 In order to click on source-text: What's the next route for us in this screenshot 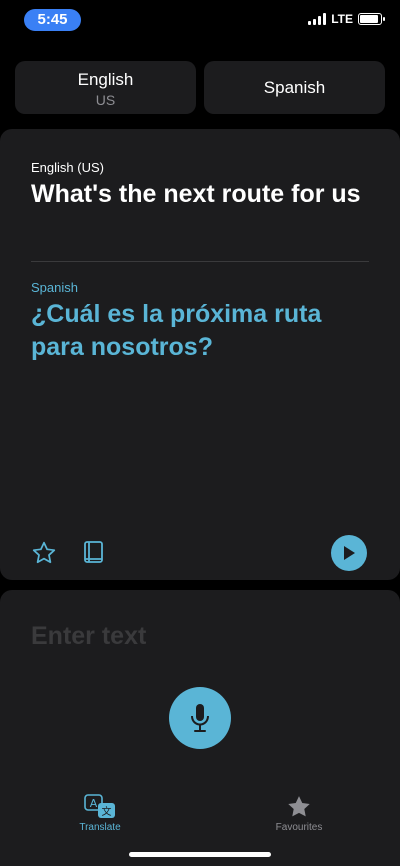, I will do `click(203, 194)`.